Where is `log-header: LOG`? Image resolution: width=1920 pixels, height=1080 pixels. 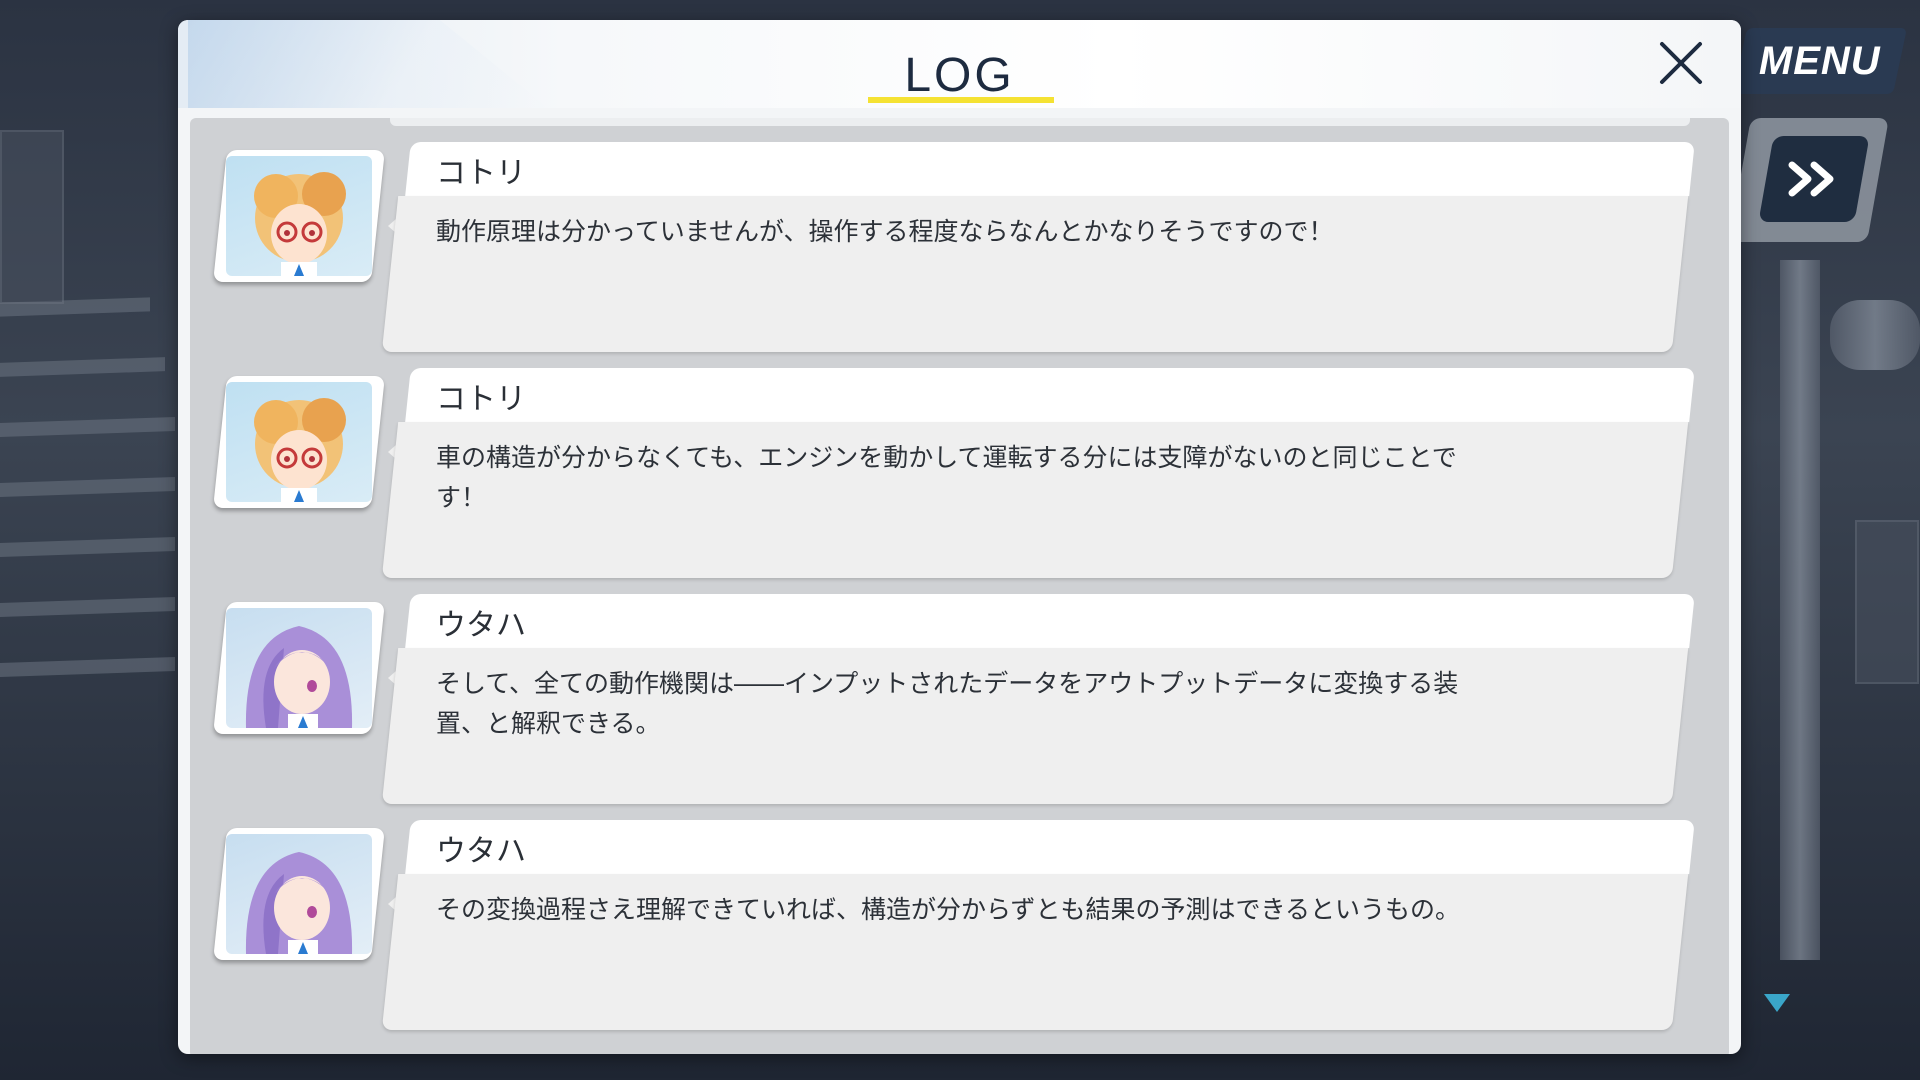 log-header: LOG is located at coordinates (959, 64).